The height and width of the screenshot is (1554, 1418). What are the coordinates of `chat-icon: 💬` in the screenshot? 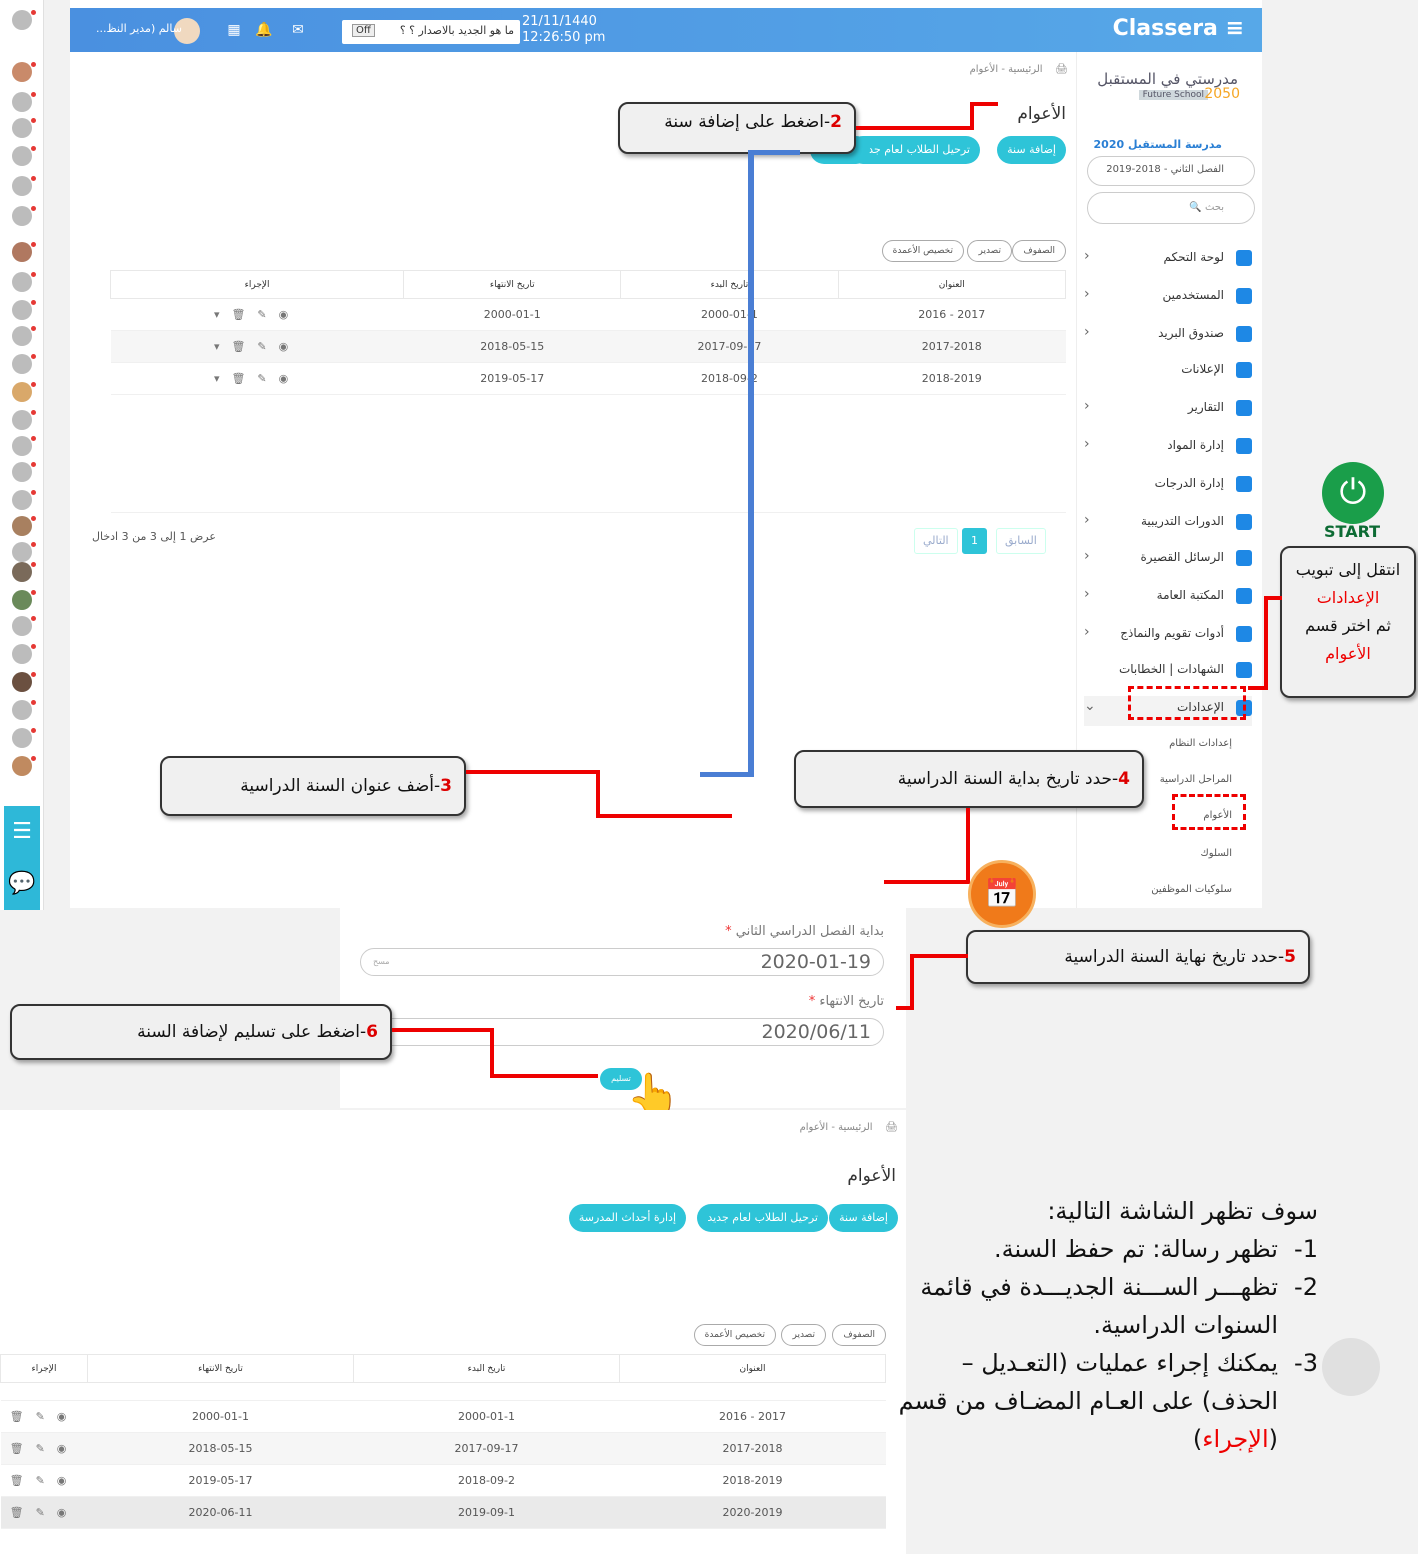 It's located at (22, 884).